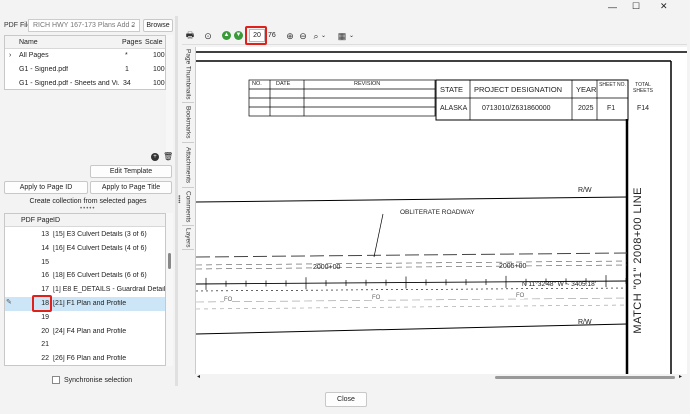 The image size is (690, 414). I want to click on prev-page-icon: ▲, so click(226, 35).